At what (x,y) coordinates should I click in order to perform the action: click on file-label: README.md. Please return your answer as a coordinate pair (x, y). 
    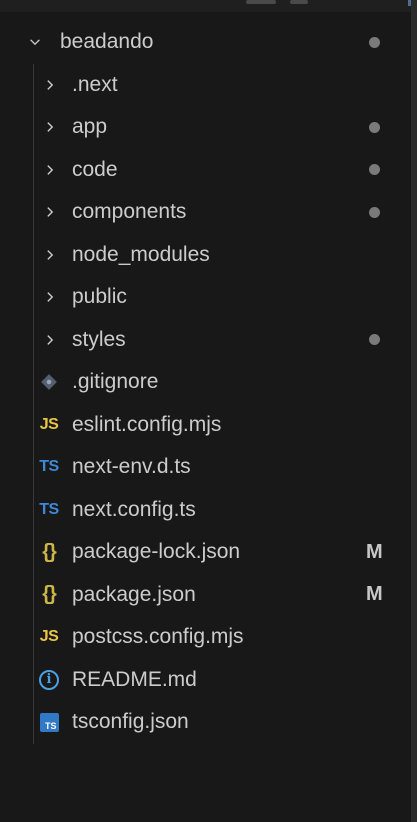
    Looking at the image, I should click on (134, 679).